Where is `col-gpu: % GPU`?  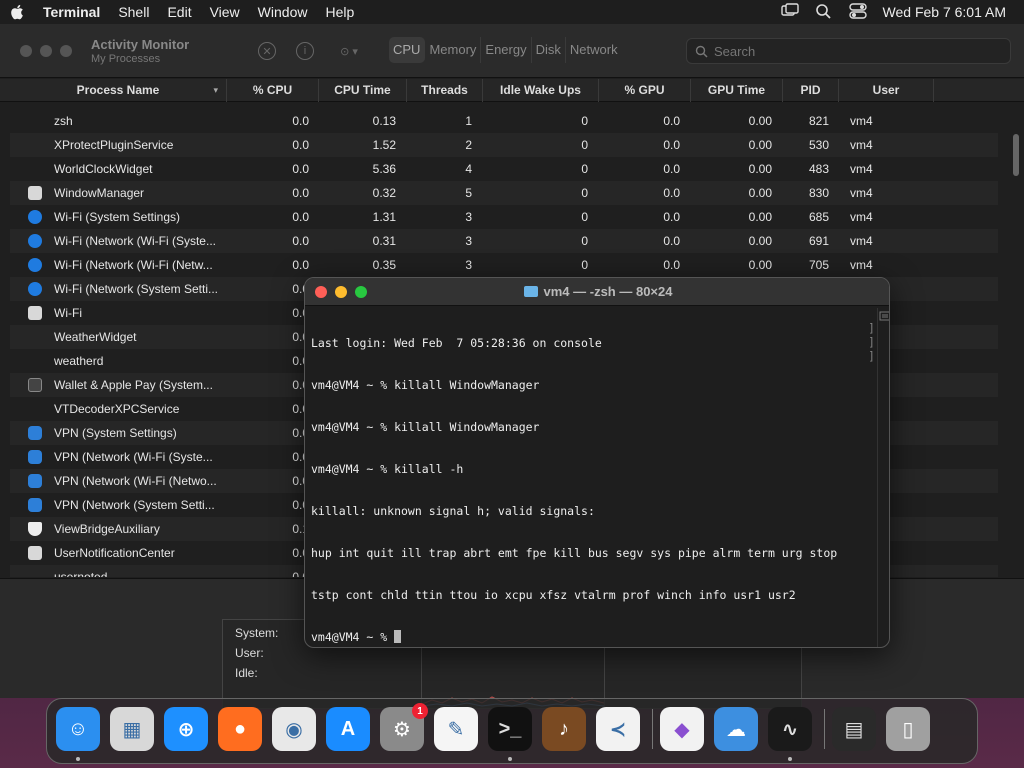 col-gpu: % GPU is located at coordinates (645, 90).